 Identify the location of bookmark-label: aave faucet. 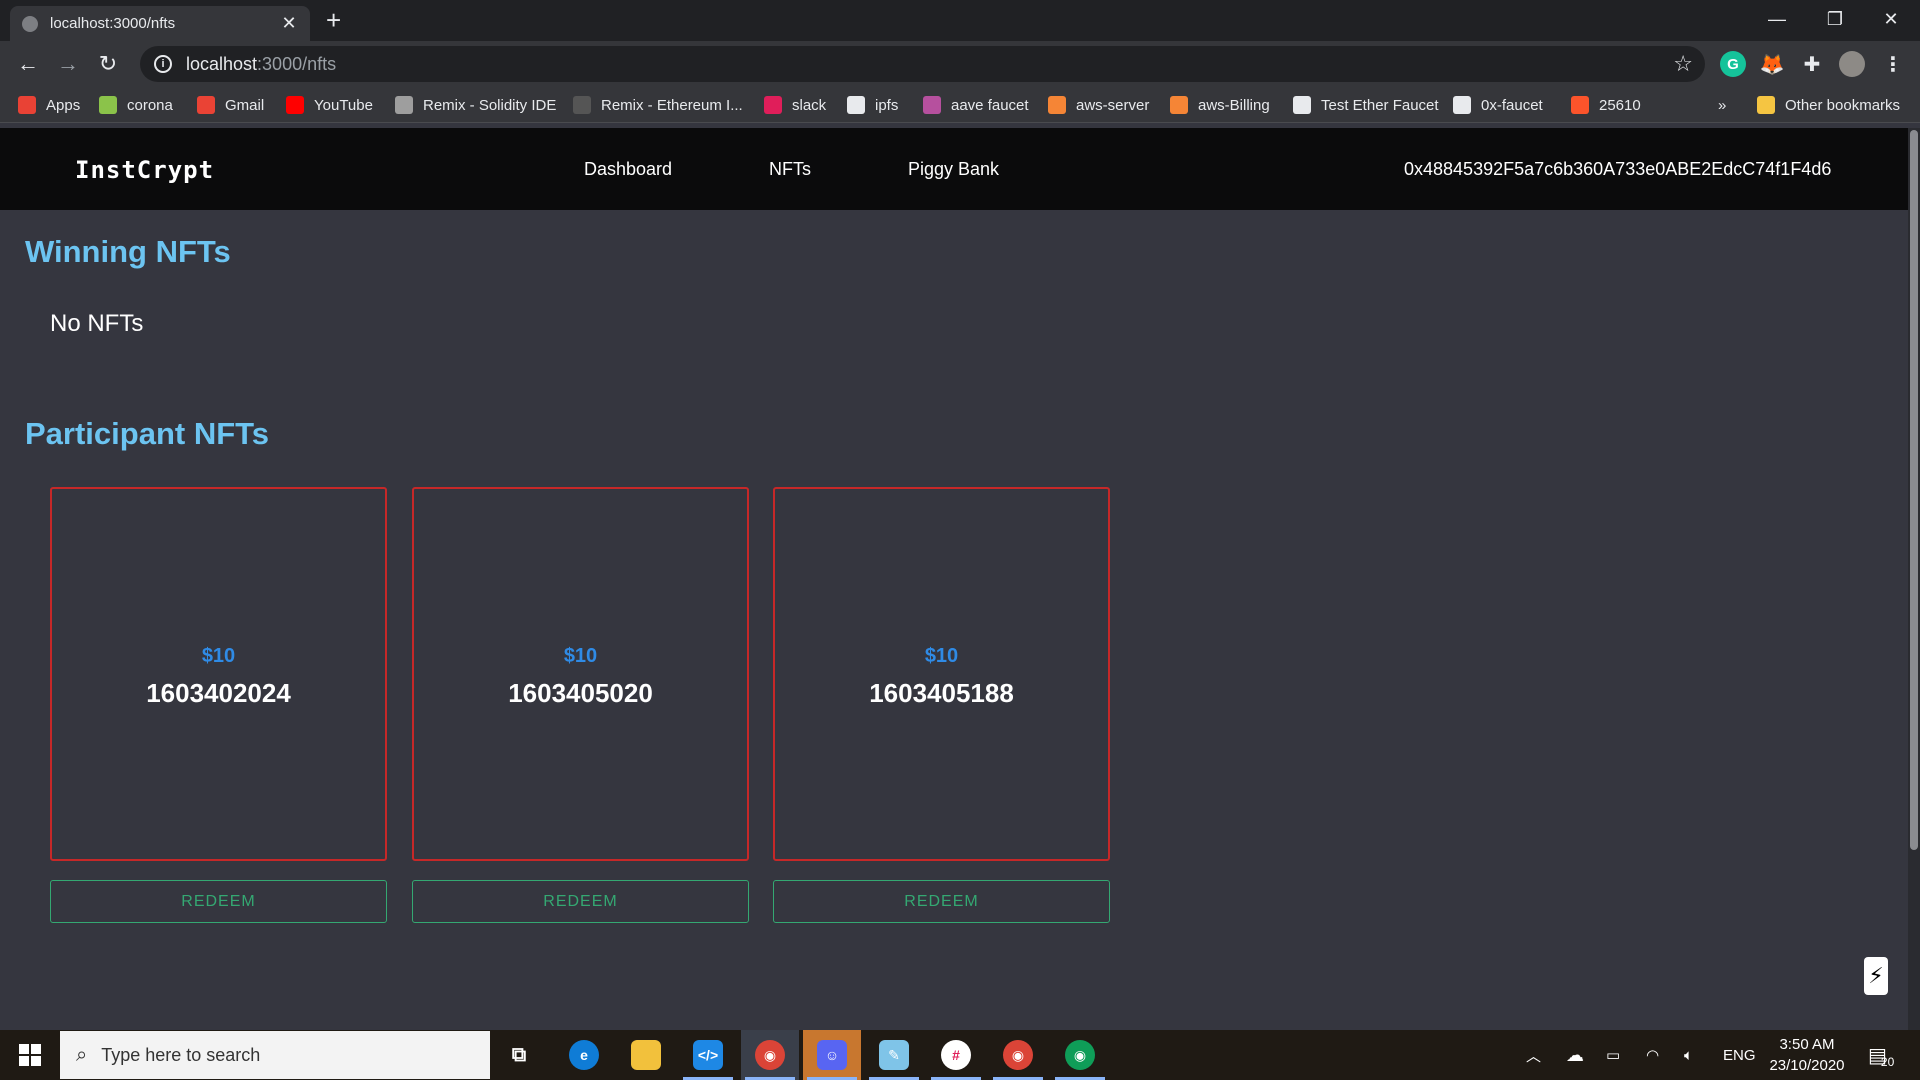
(990, 105).